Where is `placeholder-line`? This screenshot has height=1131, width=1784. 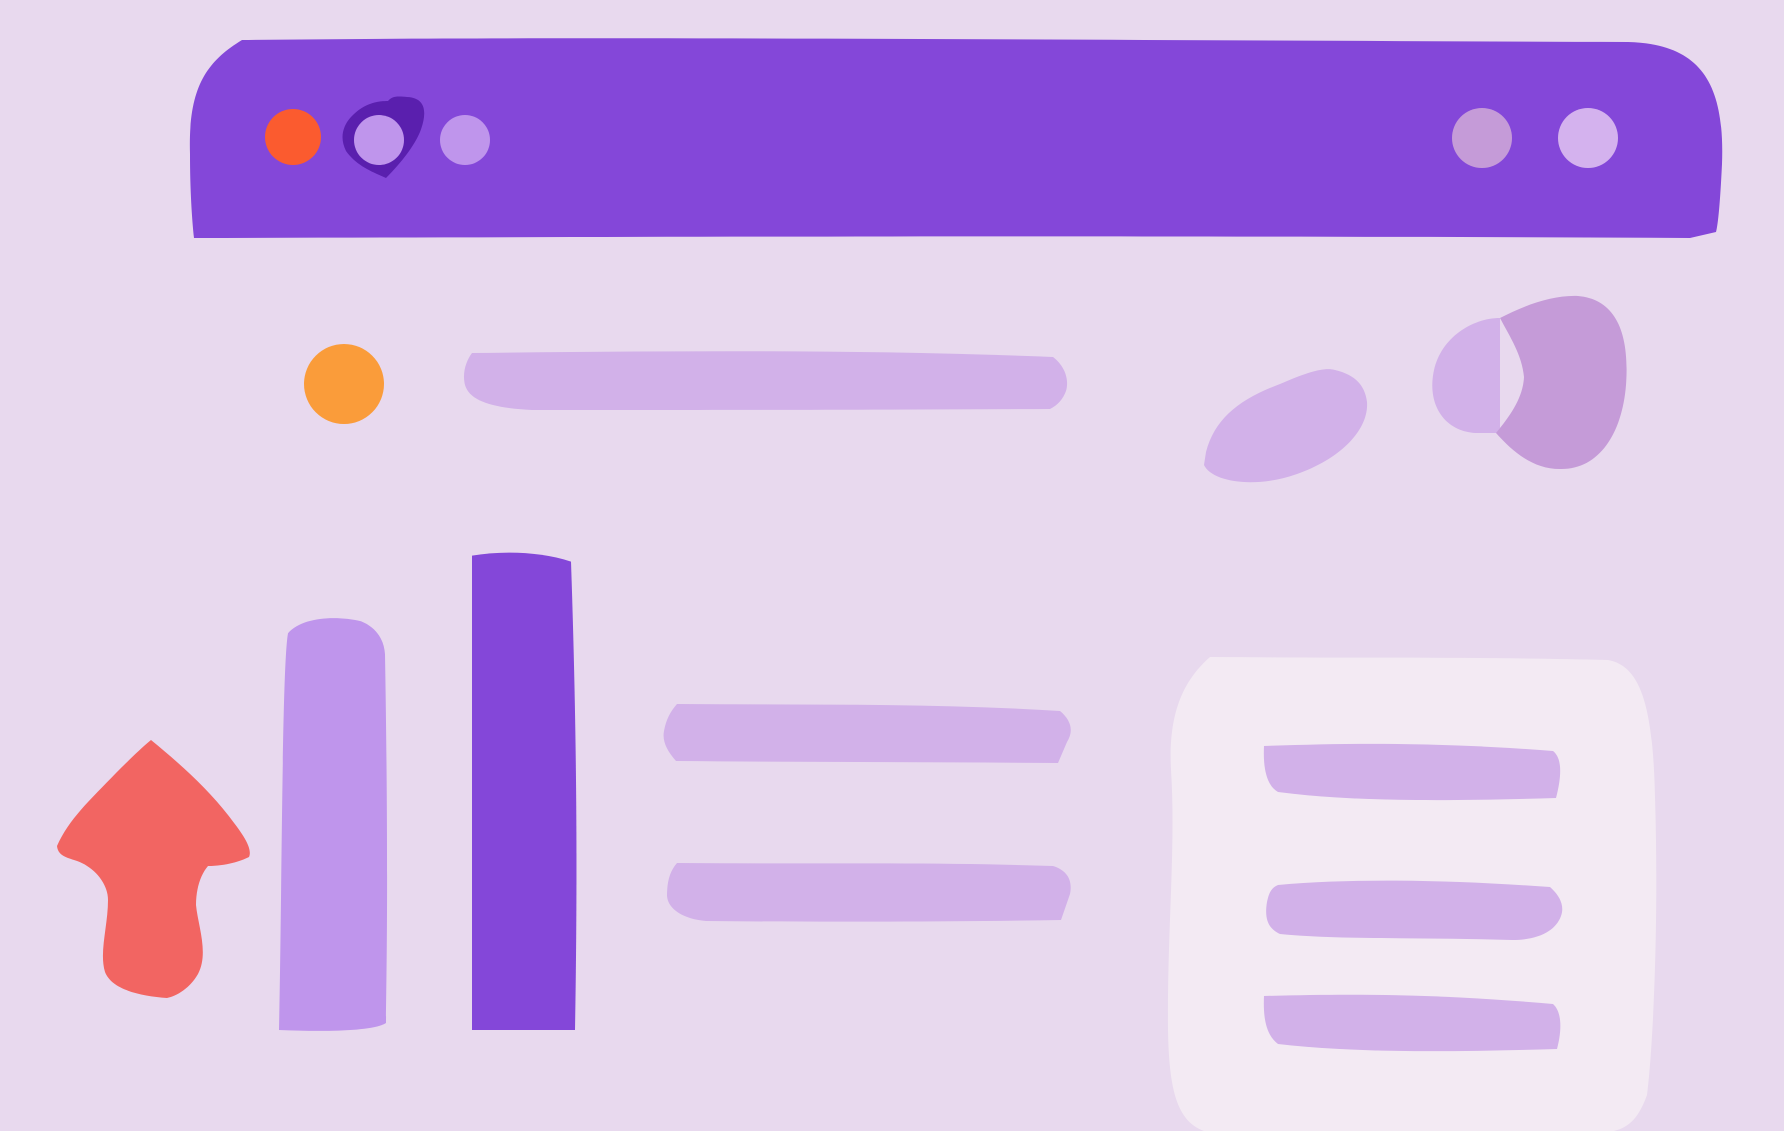 placeholder-line is located at coordinates (765, 380).